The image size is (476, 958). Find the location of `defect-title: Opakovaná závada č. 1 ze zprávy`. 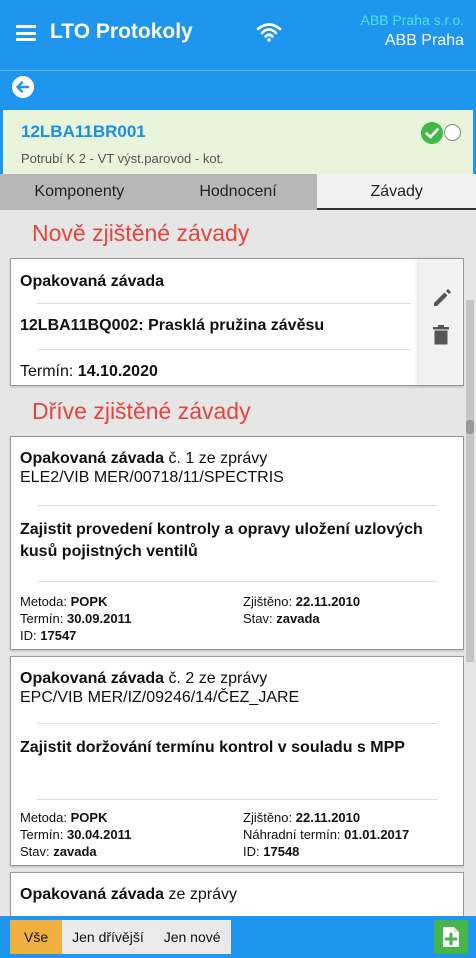

defect-title: Opakovaná závada č. 1 ze zprávy is located at coordinates (143, 459).